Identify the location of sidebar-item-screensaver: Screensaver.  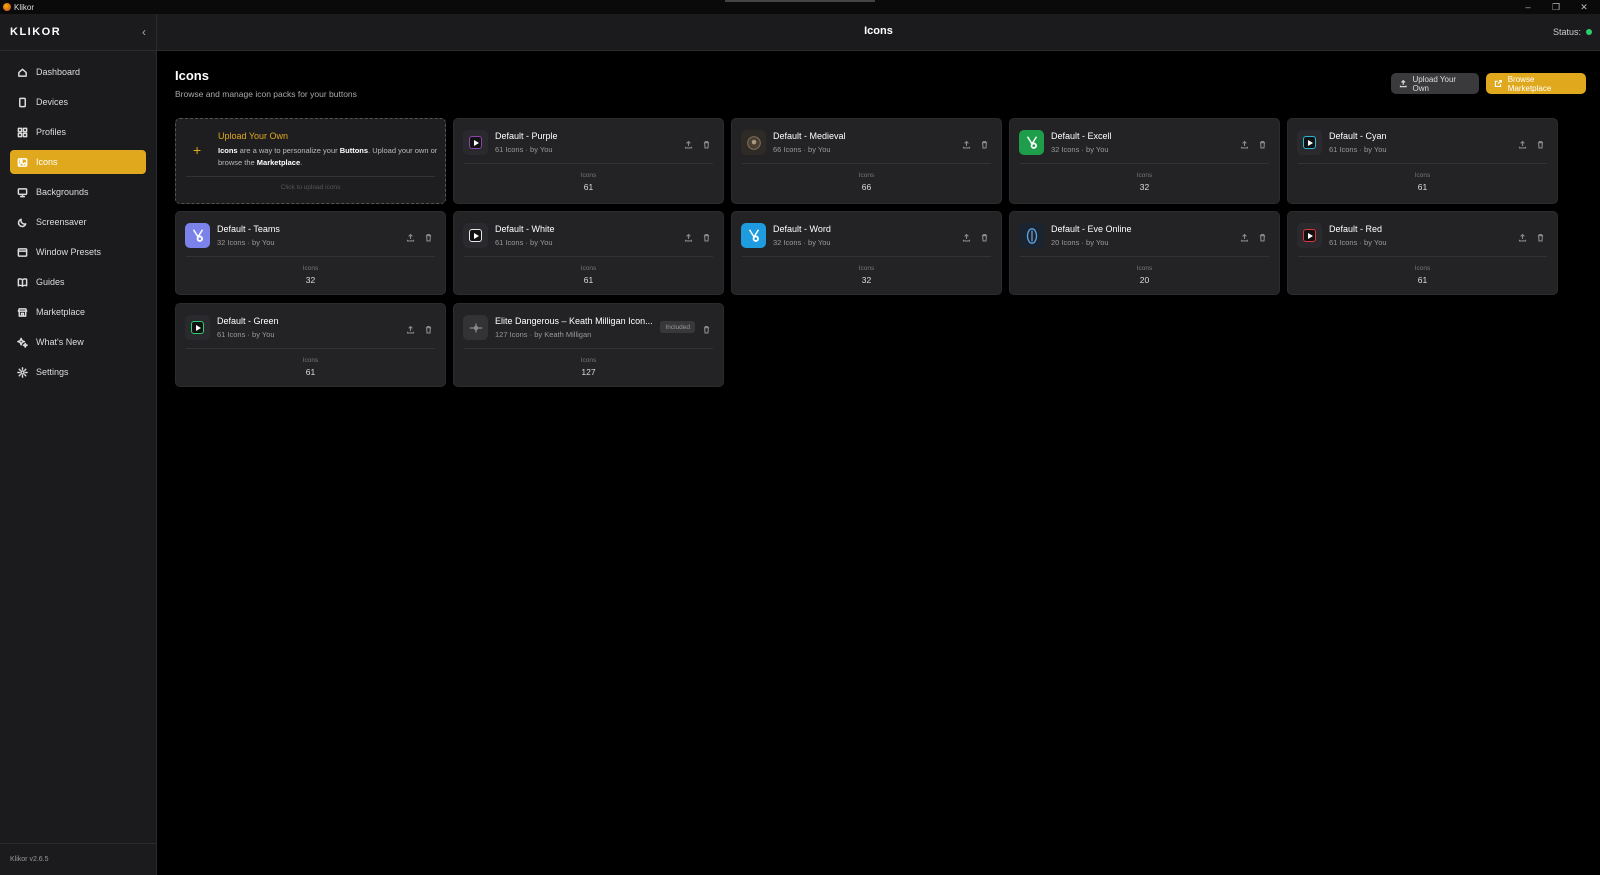
(78, 222).